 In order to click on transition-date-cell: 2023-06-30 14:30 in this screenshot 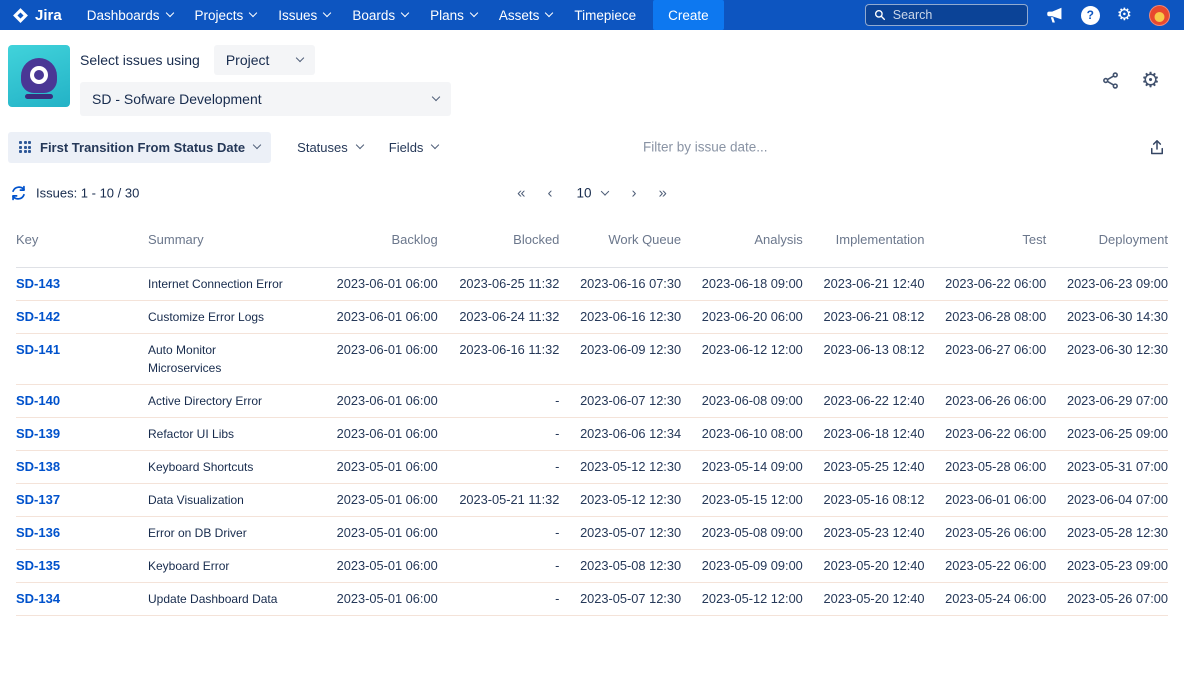, I will do `click(1117, 316)`.